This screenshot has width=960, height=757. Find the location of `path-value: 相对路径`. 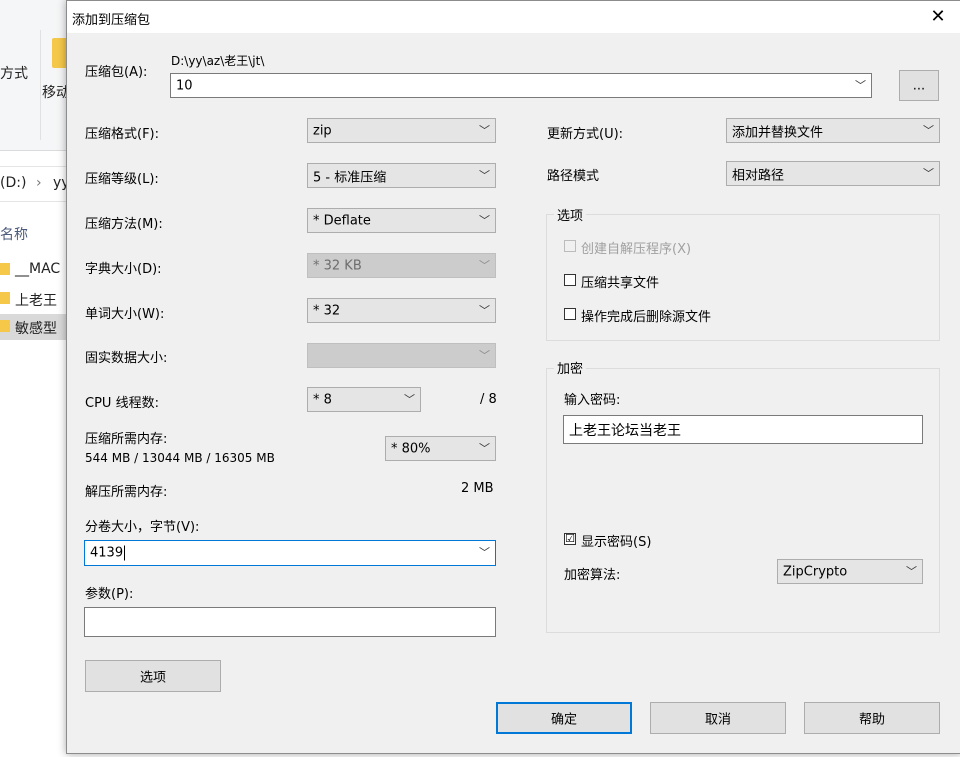

path-value: 相对路径 is located at coordinates (758, 175).